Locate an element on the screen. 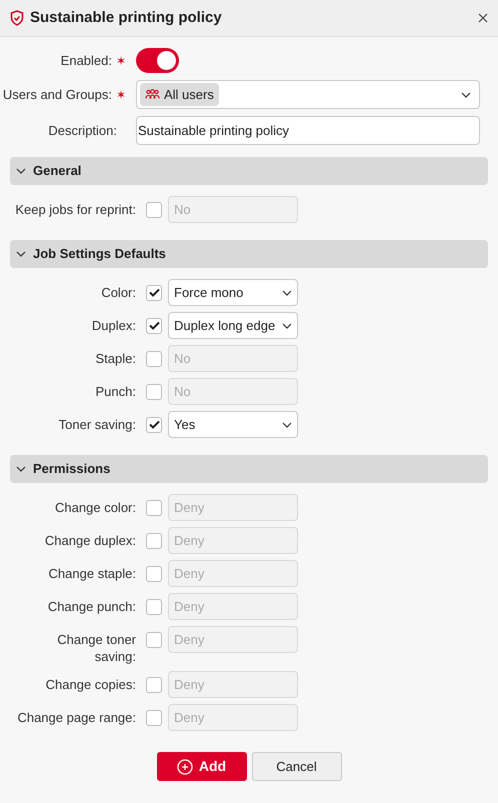  field-label: Change color: is located at coordinates (95, 507).